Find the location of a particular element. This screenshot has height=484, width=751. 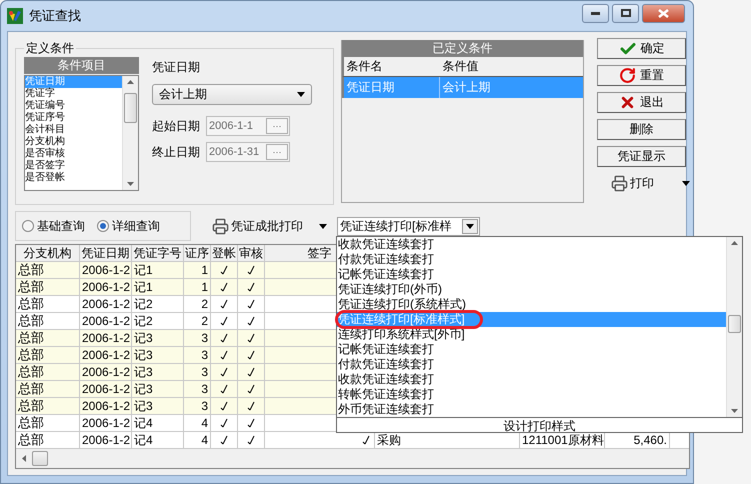

window-title: 凭证查找 is located at coordinates (55, 16).